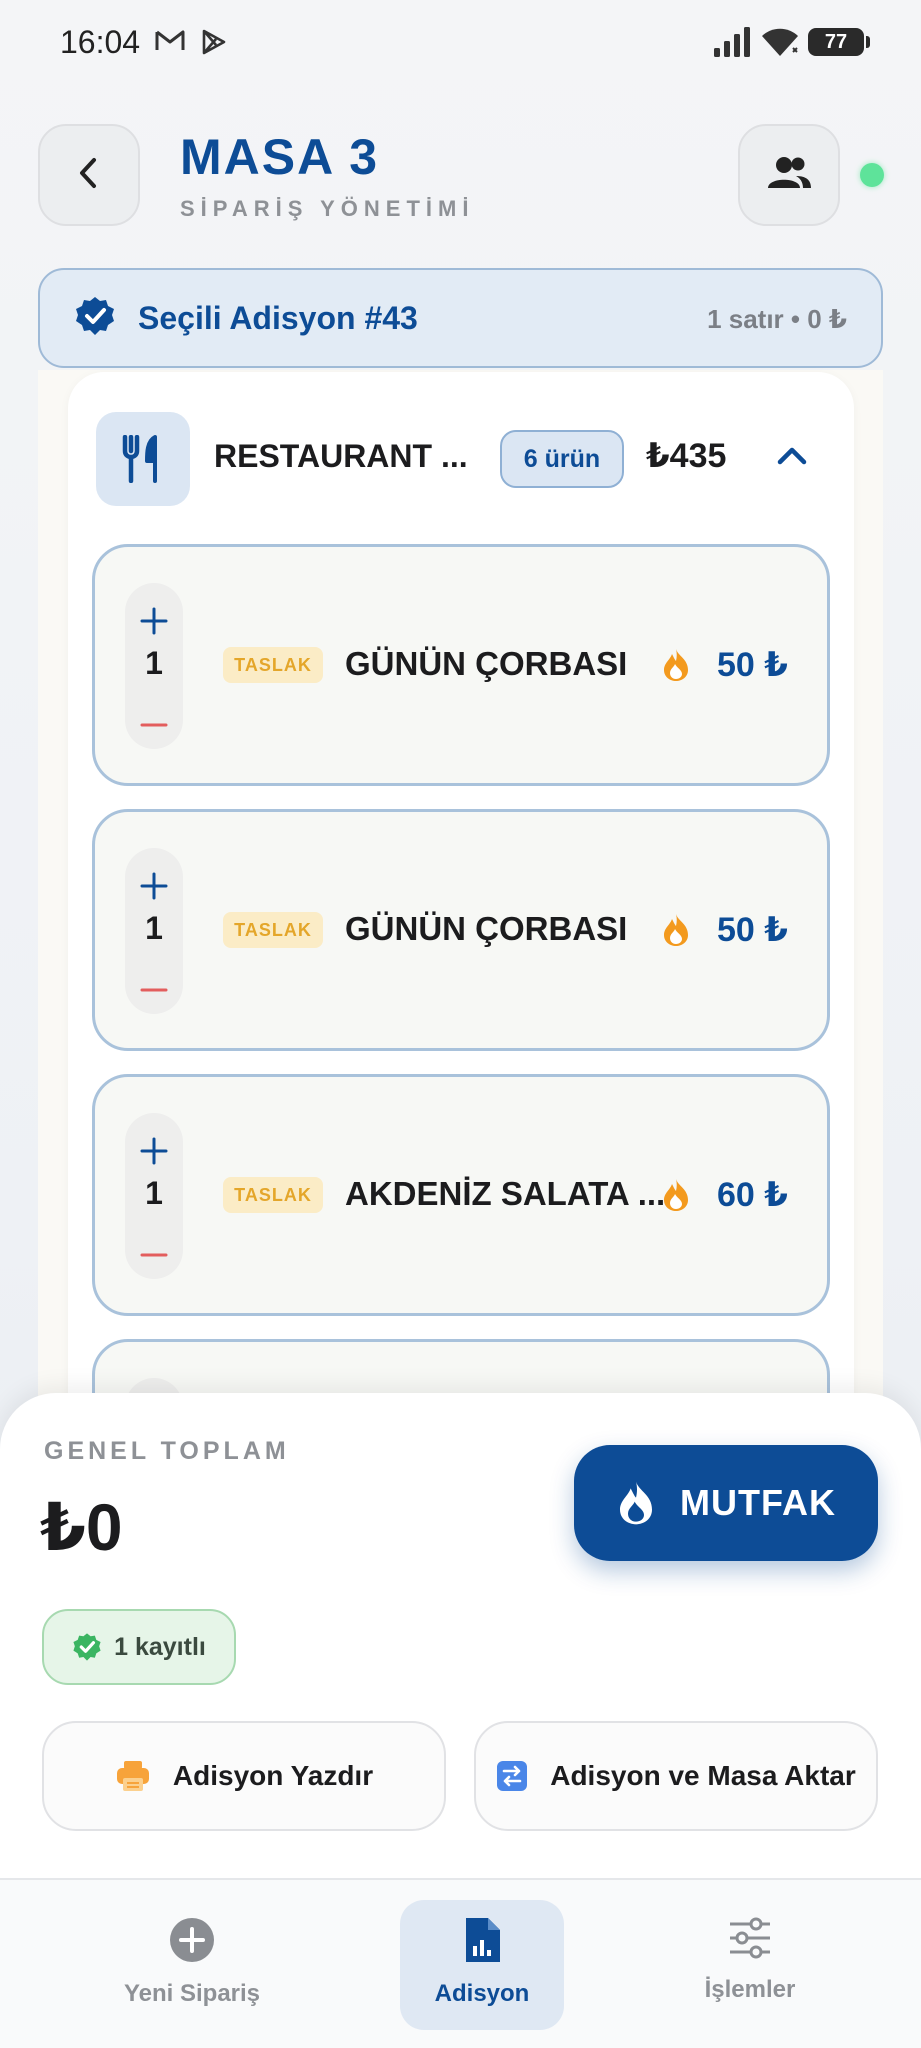 The image size is (921, 2048). I want to click on nav-new-order: Yeni Sipariş, so click(192, 1965).